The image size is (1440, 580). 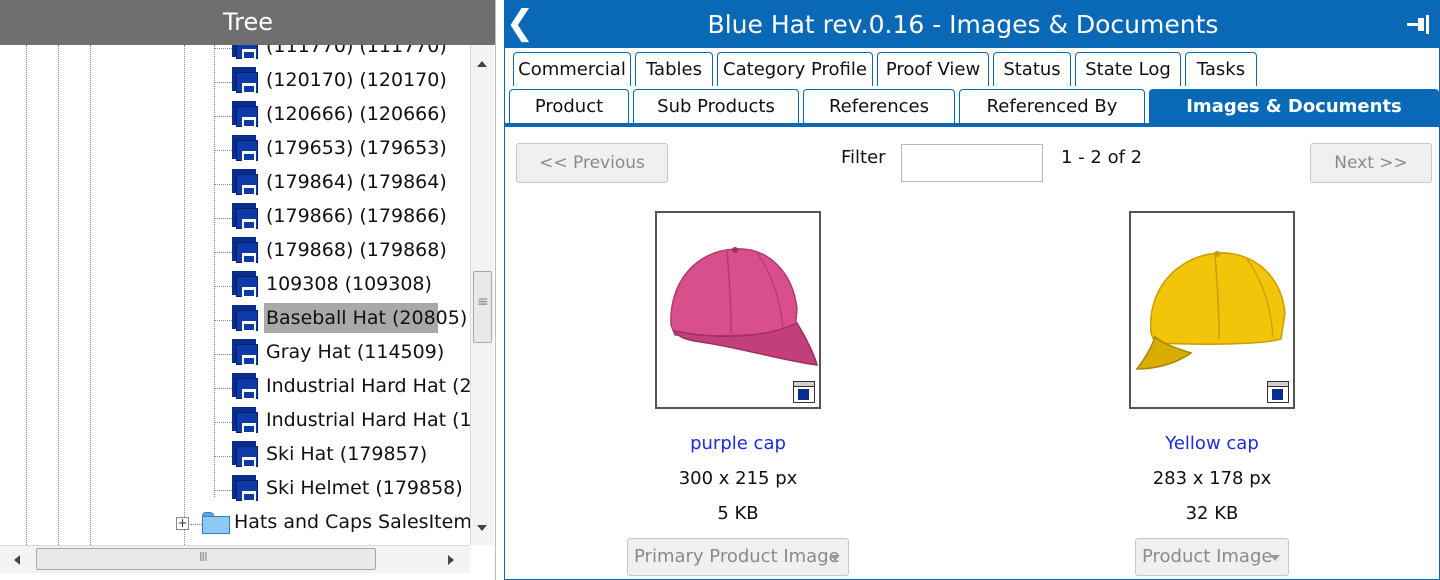 What do you see at coordinates (1212, 478) in the screenshot?
I see `asset-dimensions: 283 x 178 px` at bounding box center [1212, 478].